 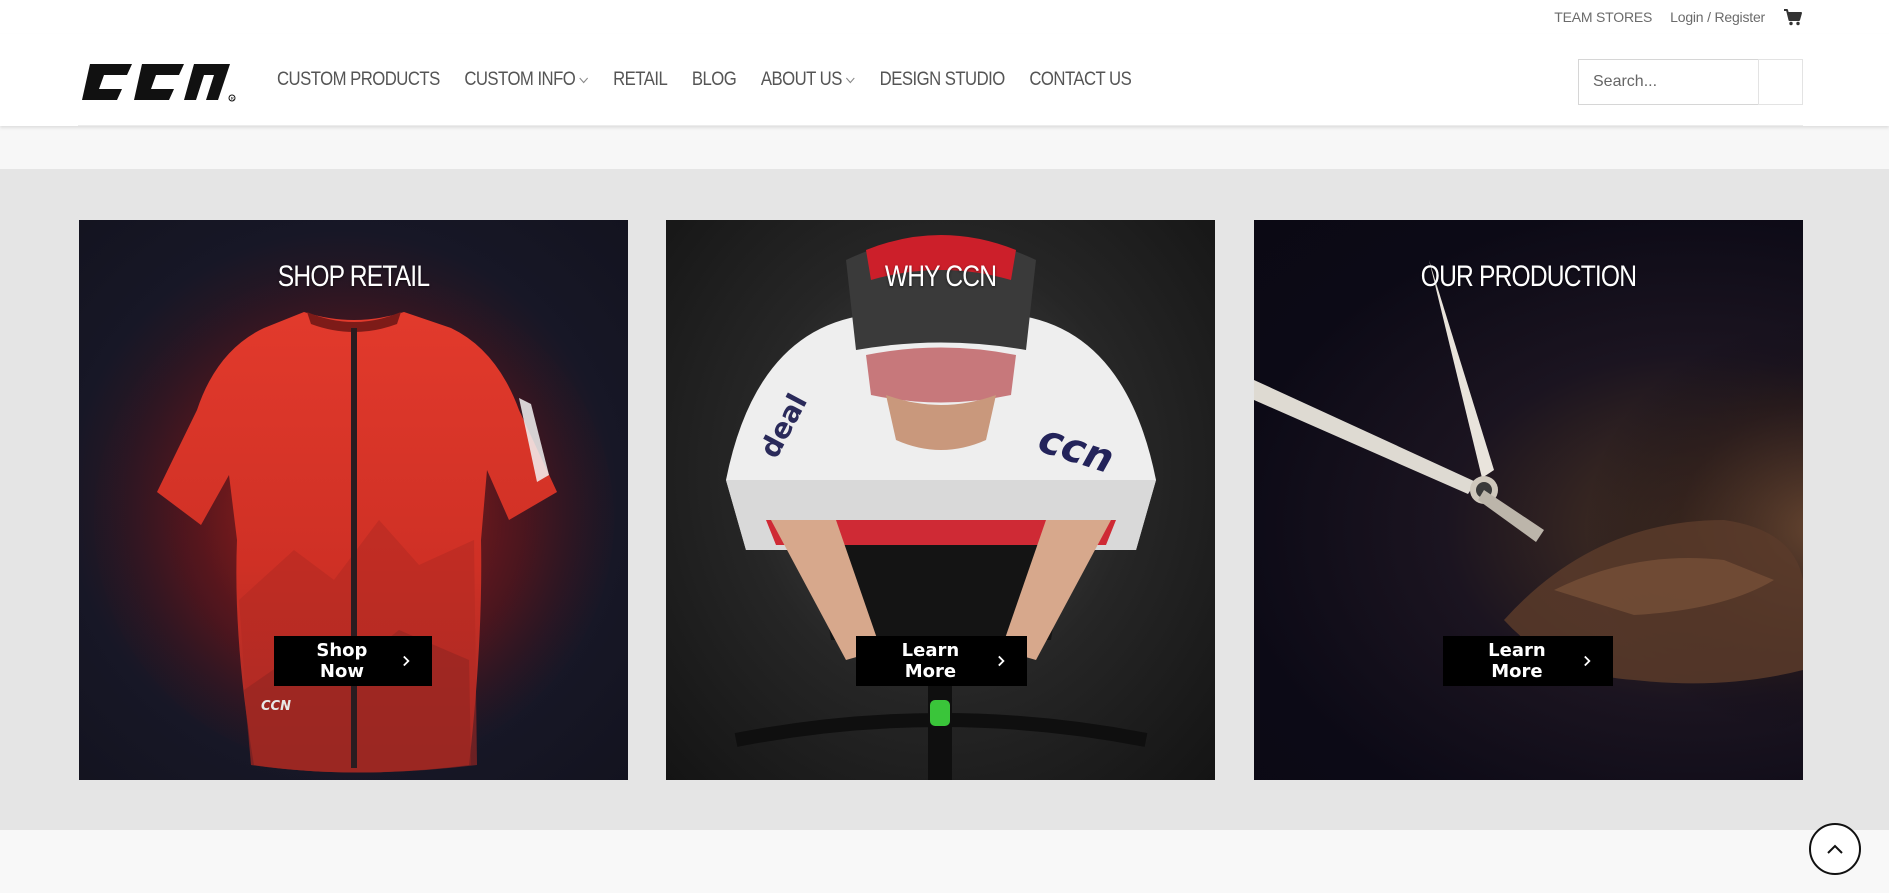 I want to click on nav-label: BLOG, so click(x=714, y=79).